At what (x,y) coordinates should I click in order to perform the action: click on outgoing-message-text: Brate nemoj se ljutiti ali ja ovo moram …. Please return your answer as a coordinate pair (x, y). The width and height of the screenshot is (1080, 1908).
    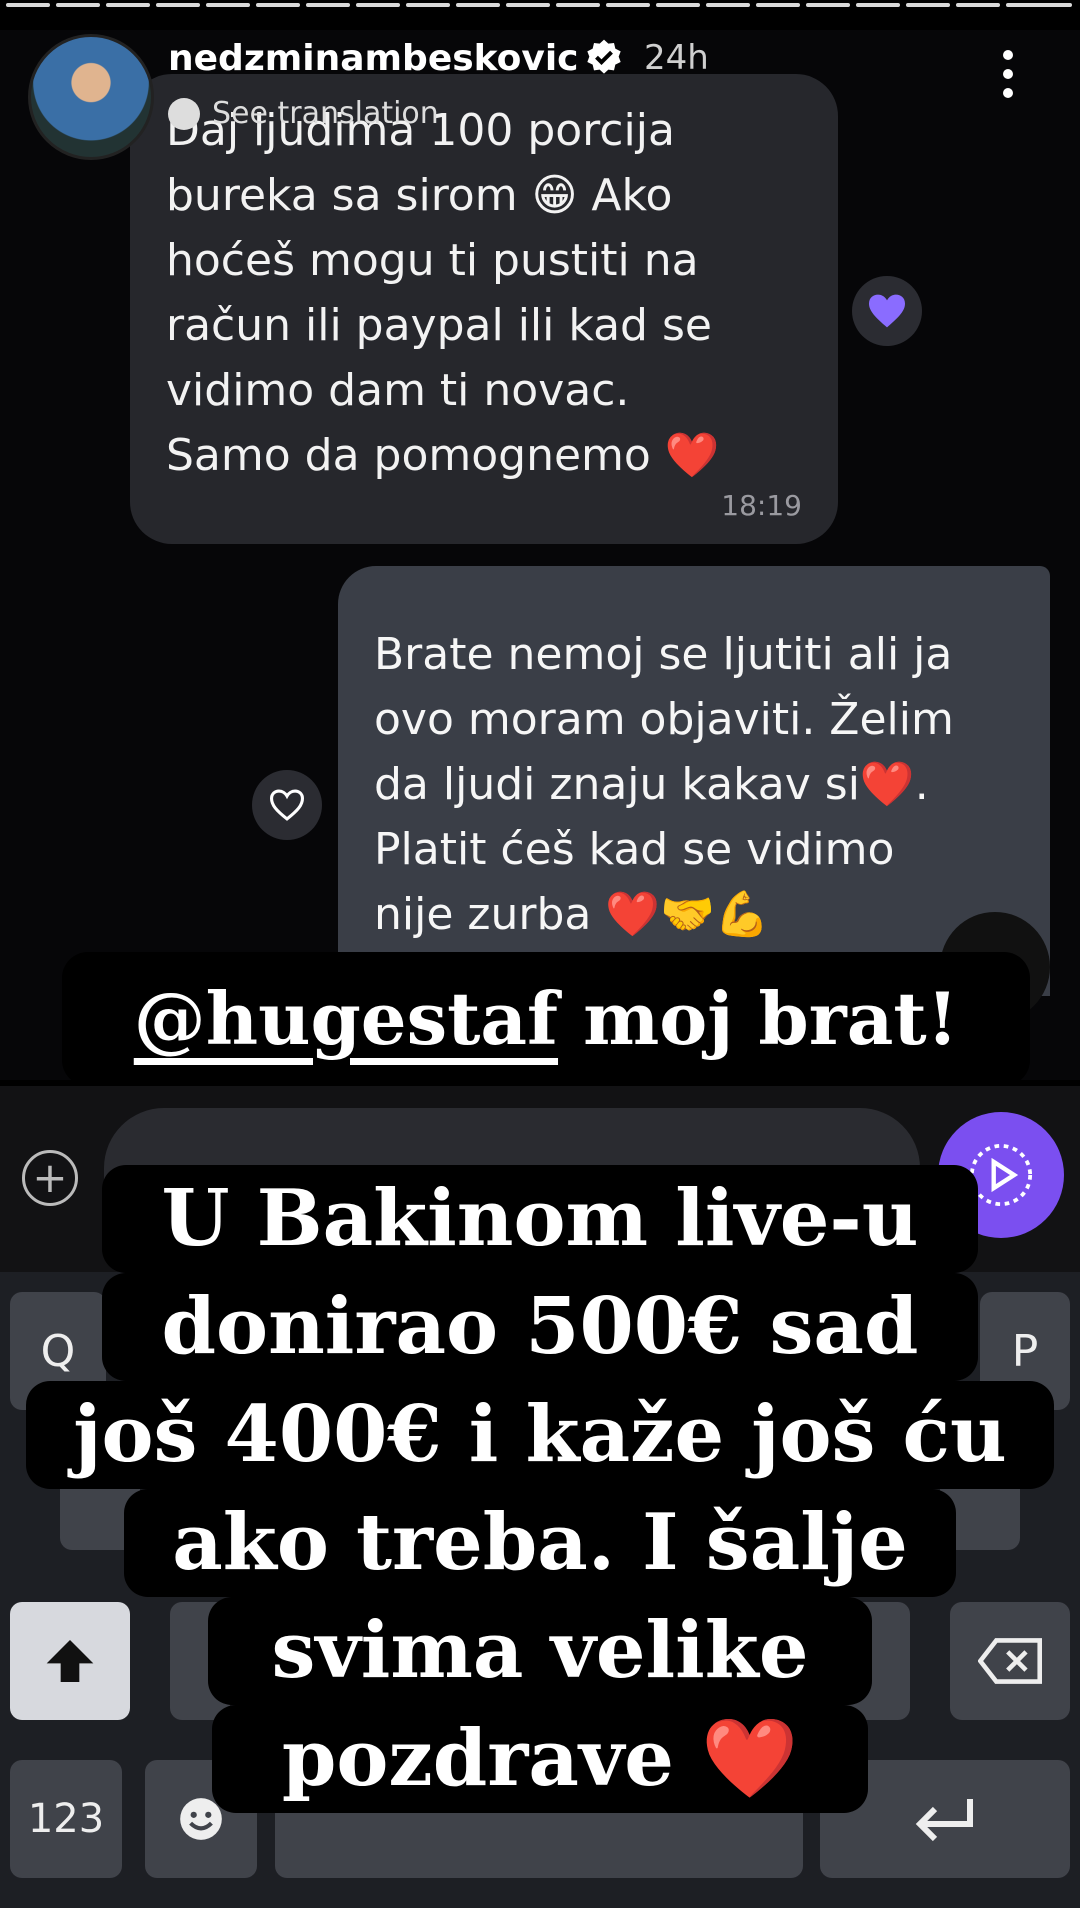
    Looking at the image, I should click on (704, 784).